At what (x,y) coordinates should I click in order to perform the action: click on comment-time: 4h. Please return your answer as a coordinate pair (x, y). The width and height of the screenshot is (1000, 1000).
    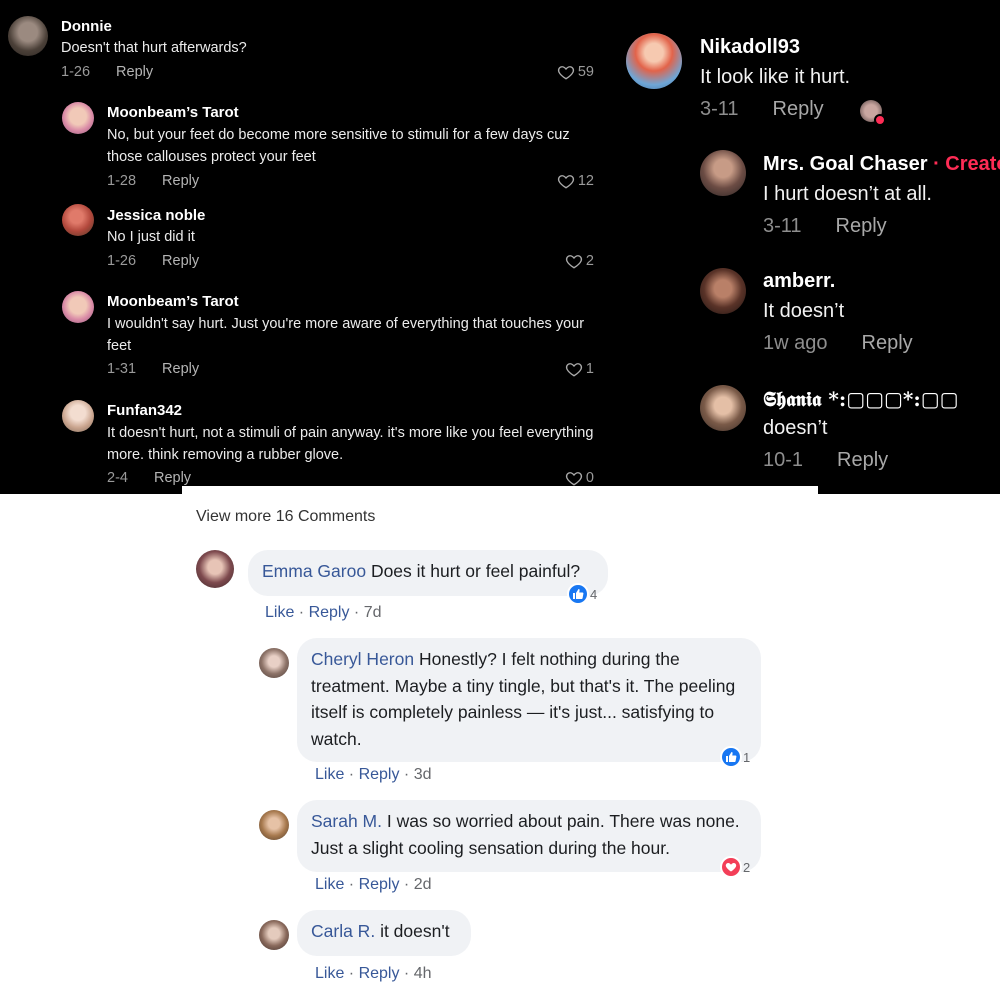
    Looking at the image, I should click on (423, 973).